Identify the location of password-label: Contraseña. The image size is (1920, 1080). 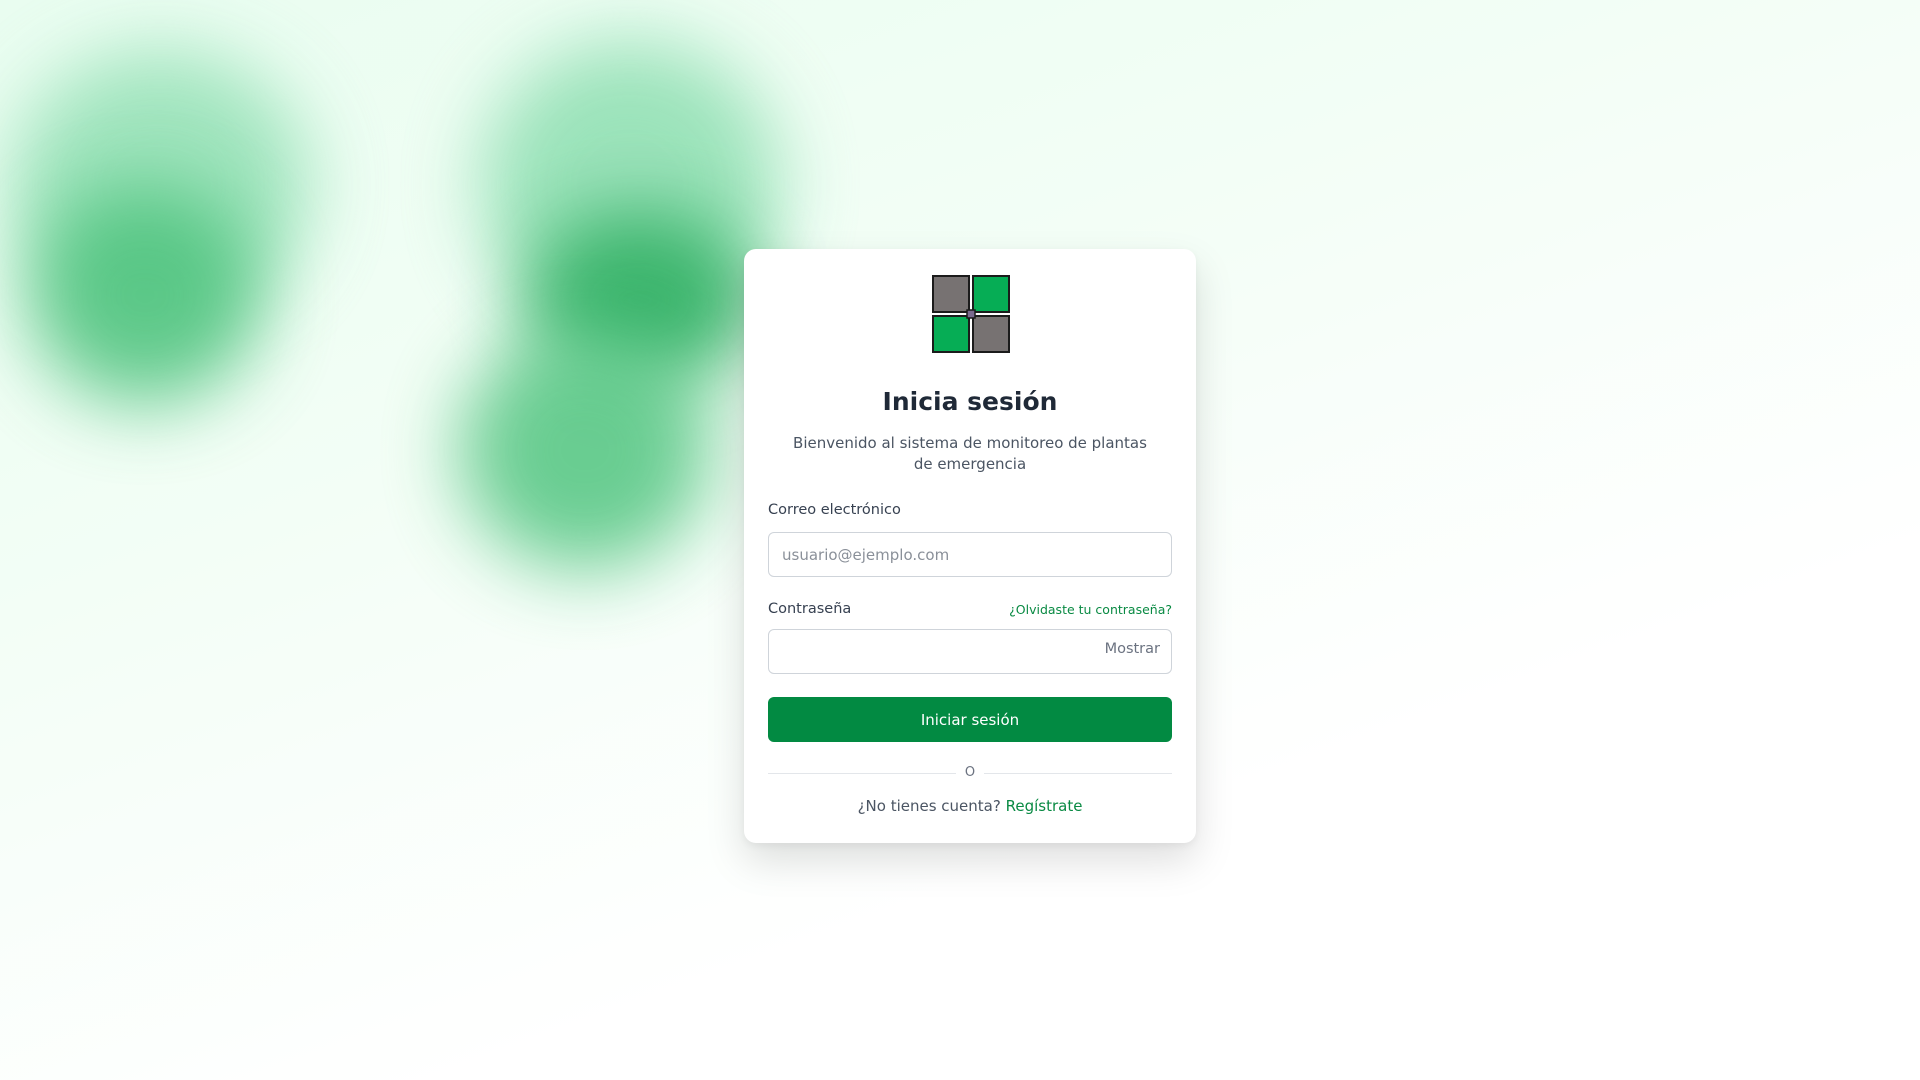
(810, 609).